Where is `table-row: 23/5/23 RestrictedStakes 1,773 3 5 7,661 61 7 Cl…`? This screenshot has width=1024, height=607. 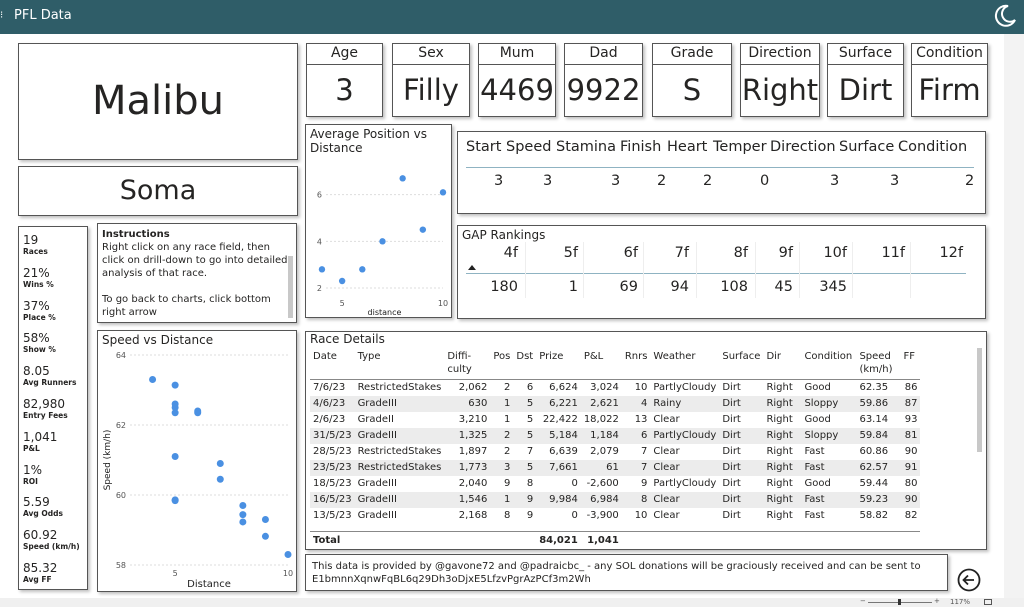 table-row: 23/5/23 RestrictedStakes 1,773 3 5 7,661 61 7 Cl… is located at coordinates (615, 467).